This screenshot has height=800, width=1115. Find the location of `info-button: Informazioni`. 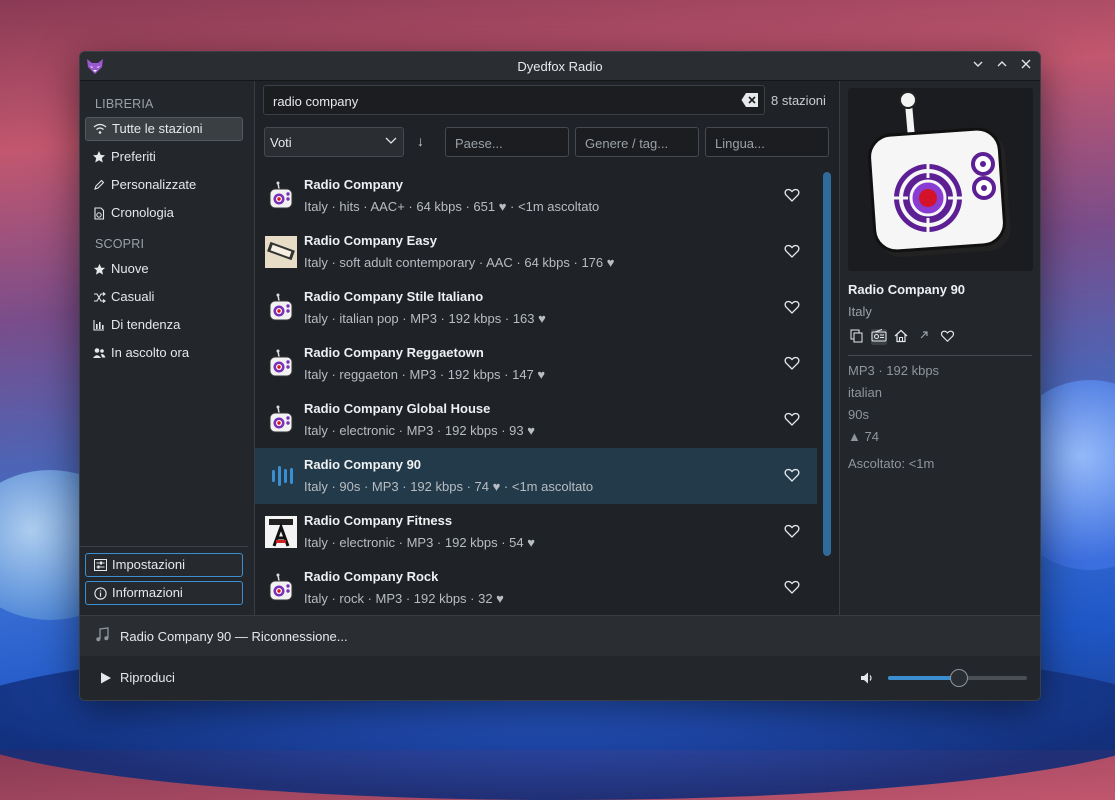

info-button: Informazioni is located at coordinates (164, 593).